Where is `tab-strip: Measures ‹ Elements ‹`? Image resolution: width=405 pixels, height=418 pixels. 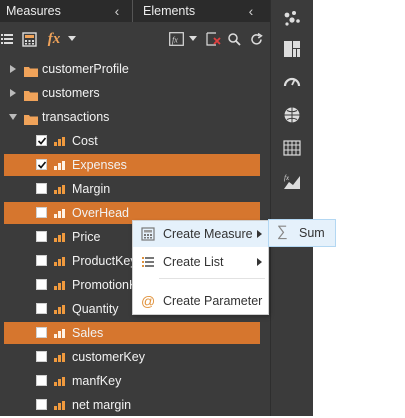 tab-strip: Measures ‹ Elements ‹ is located at coordinates (135, 11).